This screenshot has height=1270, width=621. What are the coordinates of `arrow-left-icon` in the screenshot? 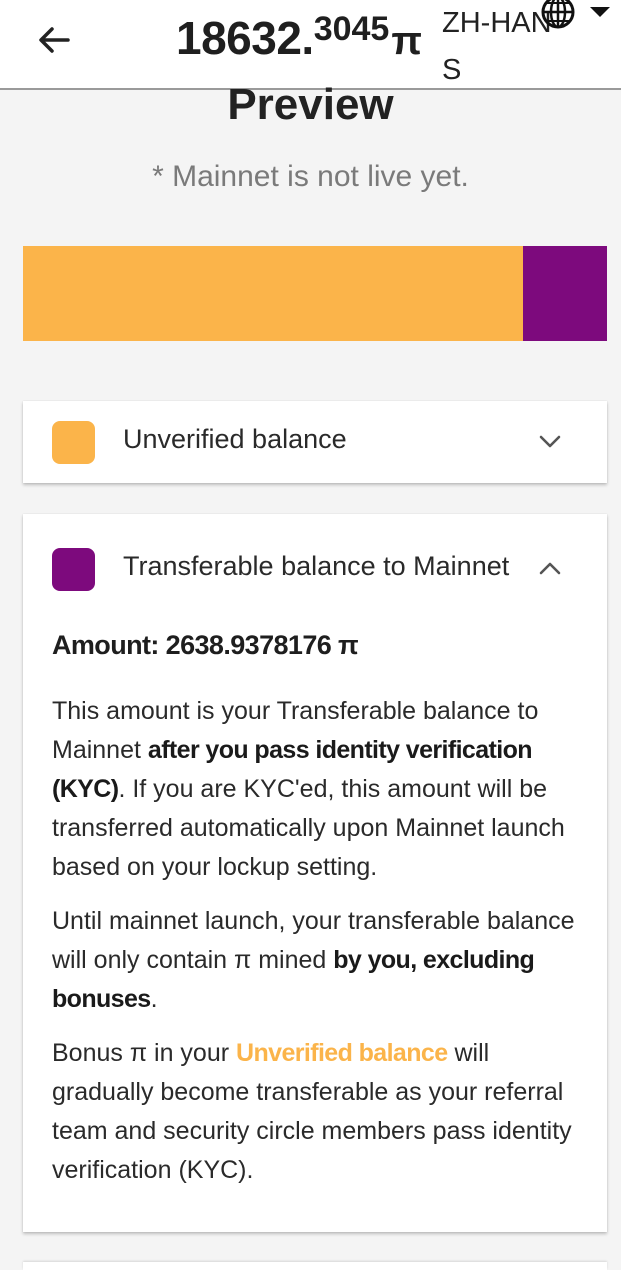 It's located at (54, 40).